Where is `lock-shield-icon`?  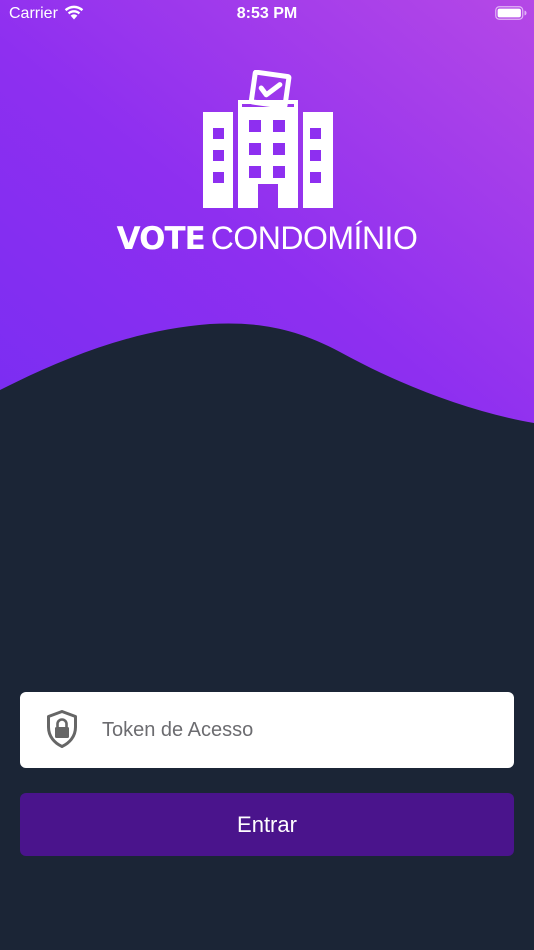
lock-shield-icon is located at coordinates (62, 729).